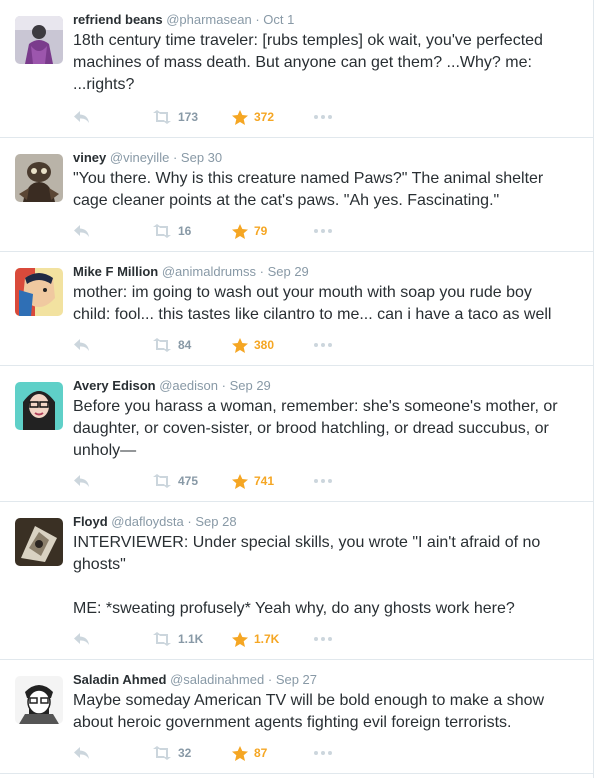 The height and width of the screenshot is (778, 594). I want to click on tweet-header: Floyd @dafloydsta · Sep 28, so click(323, 522).